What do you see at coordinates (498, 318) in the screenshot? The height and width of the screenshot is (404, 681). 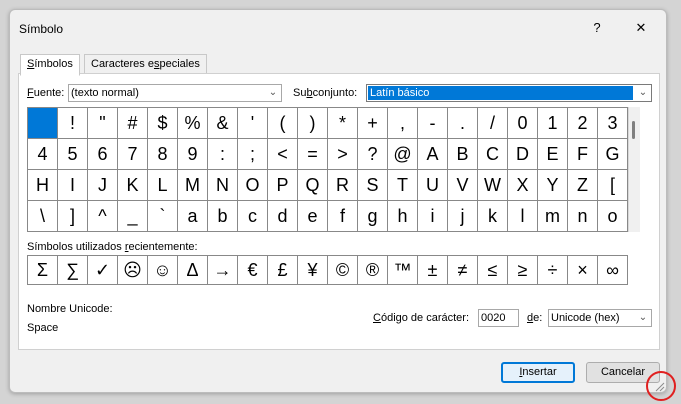 I see `char-code-input: 0020` at bounding box center [498, 318].